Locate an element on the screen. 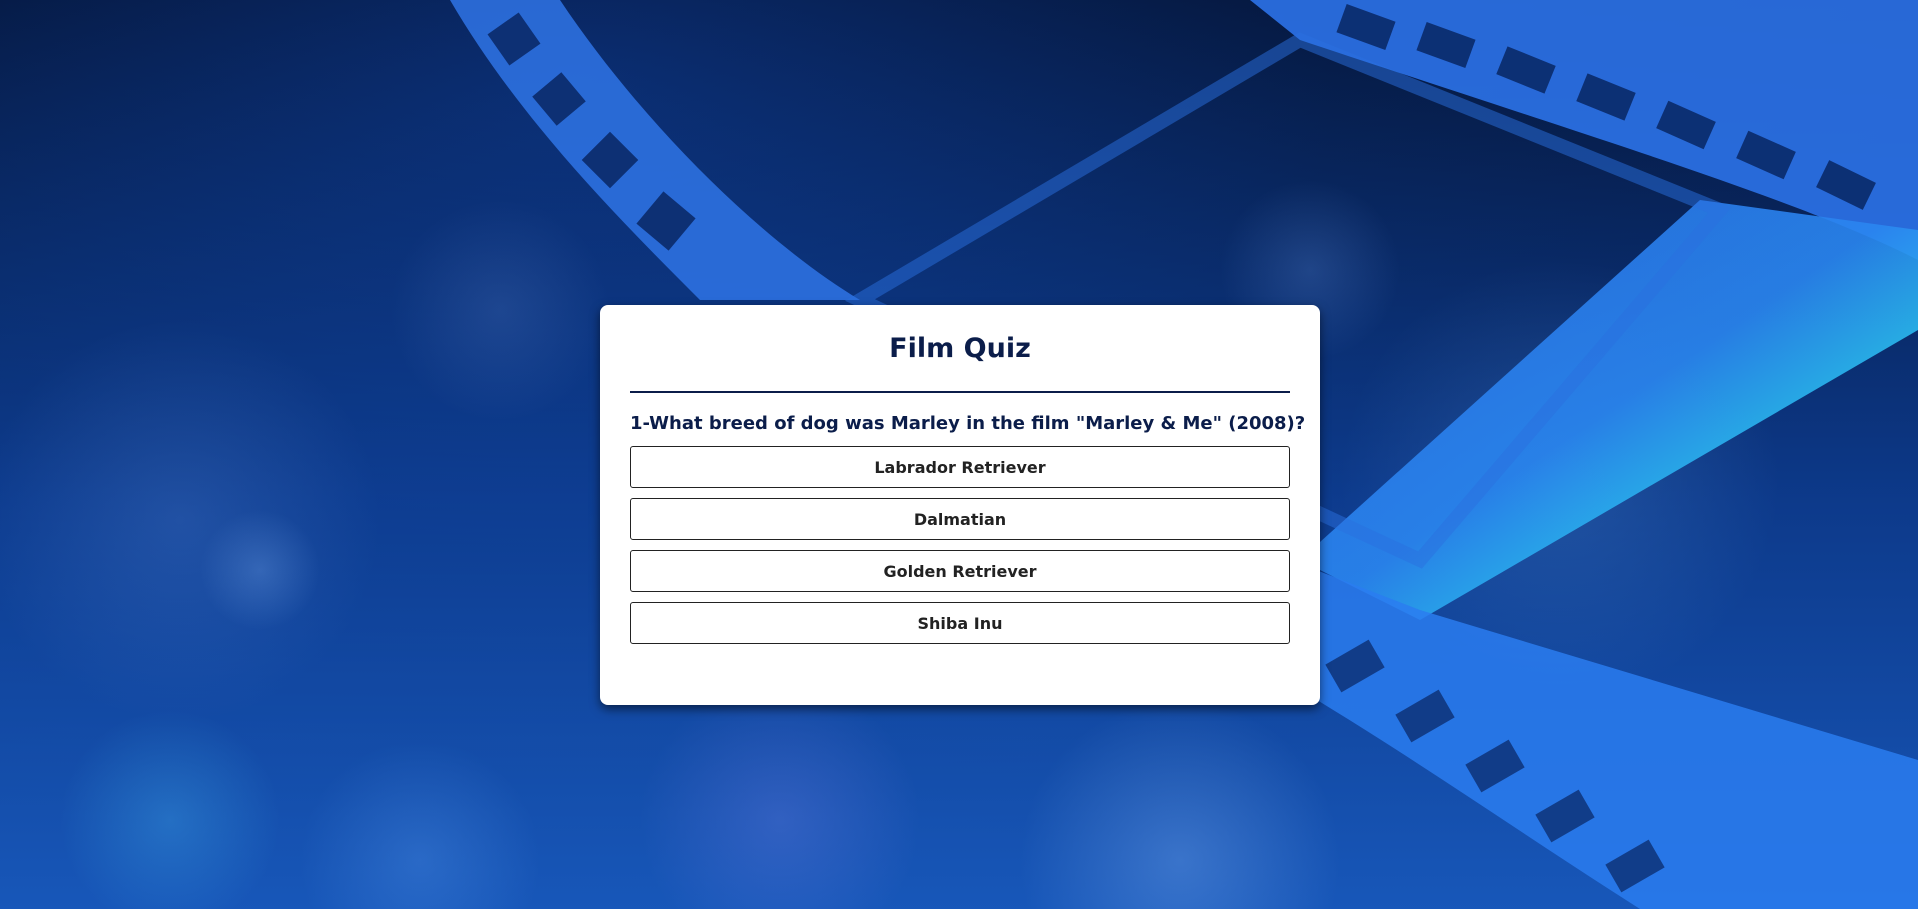  answer-button-dalmatian: Dalmatian is located at coordinates (960, 519).